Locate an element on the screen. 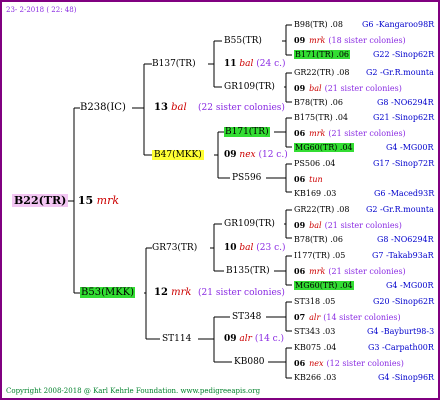 The image size is (440, 400). gen4-id: KB075 .04 is located at coordinates (315, 347).